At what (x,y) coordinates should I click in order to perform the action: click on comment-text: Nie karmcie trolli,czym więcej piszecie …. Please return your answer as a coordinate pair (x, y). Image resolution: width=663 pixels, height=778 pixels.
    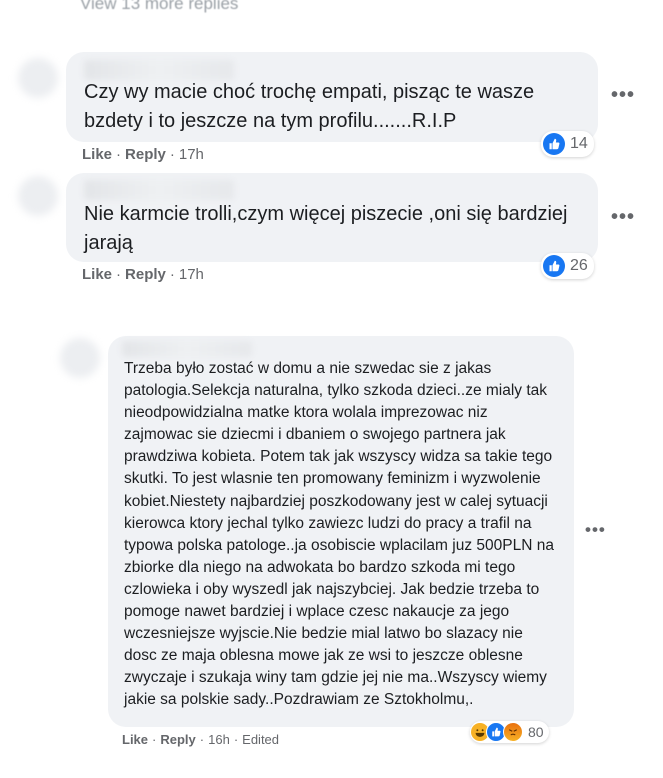
    Looking at the image, I should click on (326, 228).